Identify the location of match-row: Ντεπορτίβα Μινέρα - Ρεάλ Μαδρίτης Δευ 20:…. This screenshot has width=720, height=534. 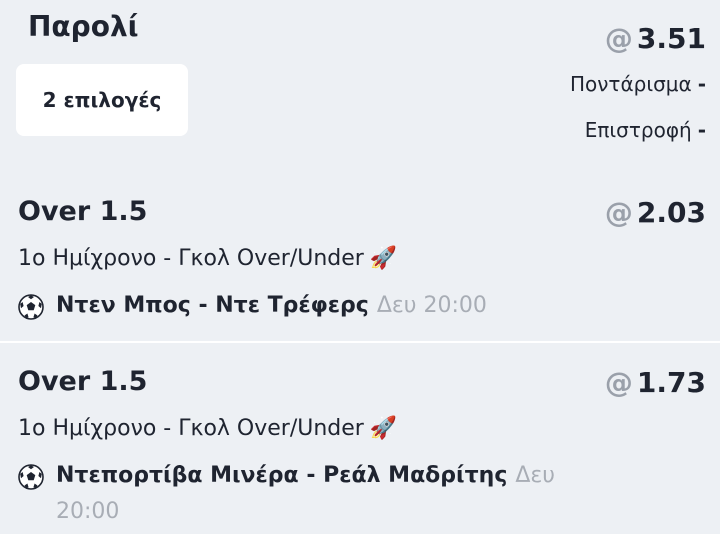
(313, 494).